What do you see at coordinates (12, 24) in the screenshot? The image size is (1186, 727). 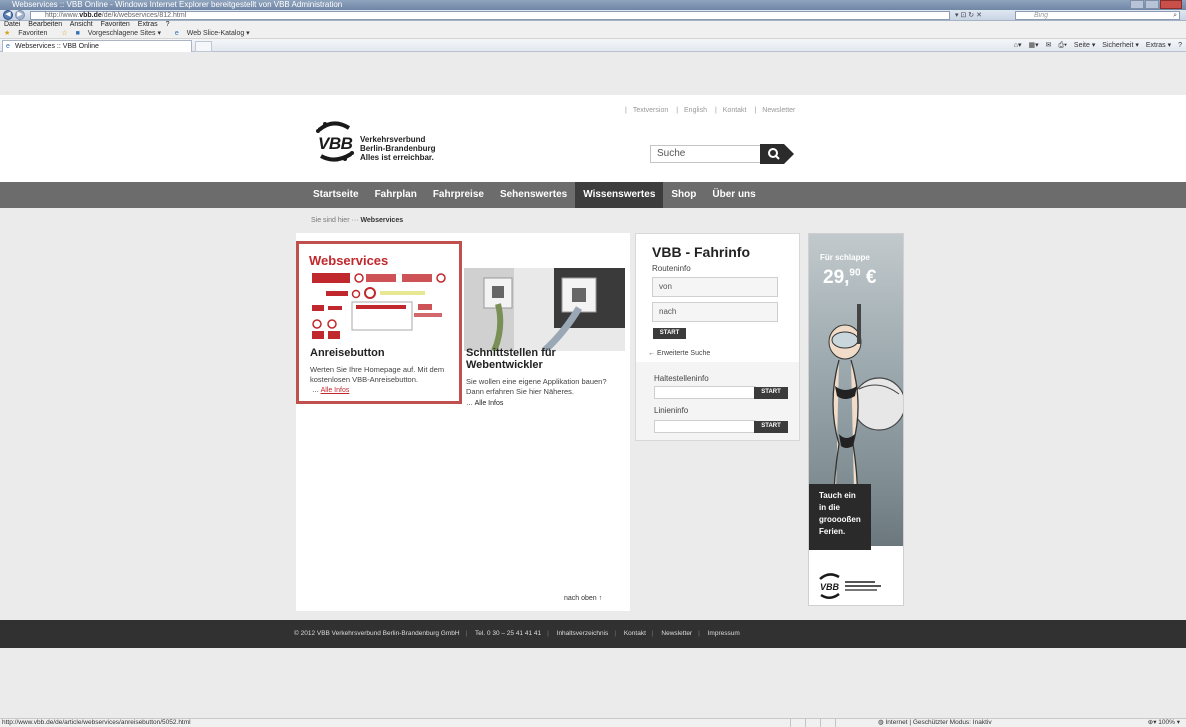 I see `menu-file: Datei` at bounding box center [12, 24].